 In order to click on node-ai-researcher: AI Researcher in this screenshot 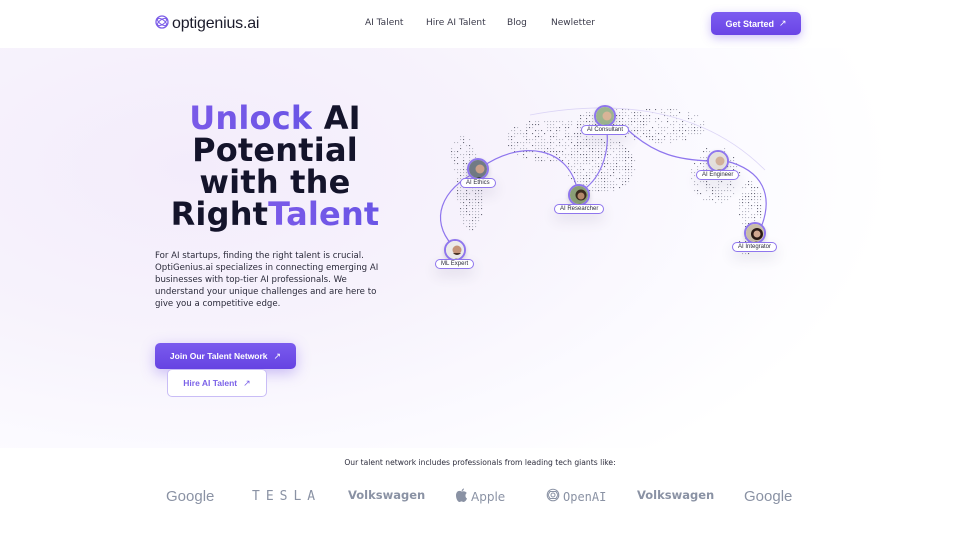, I will do `click(579, 199)`.